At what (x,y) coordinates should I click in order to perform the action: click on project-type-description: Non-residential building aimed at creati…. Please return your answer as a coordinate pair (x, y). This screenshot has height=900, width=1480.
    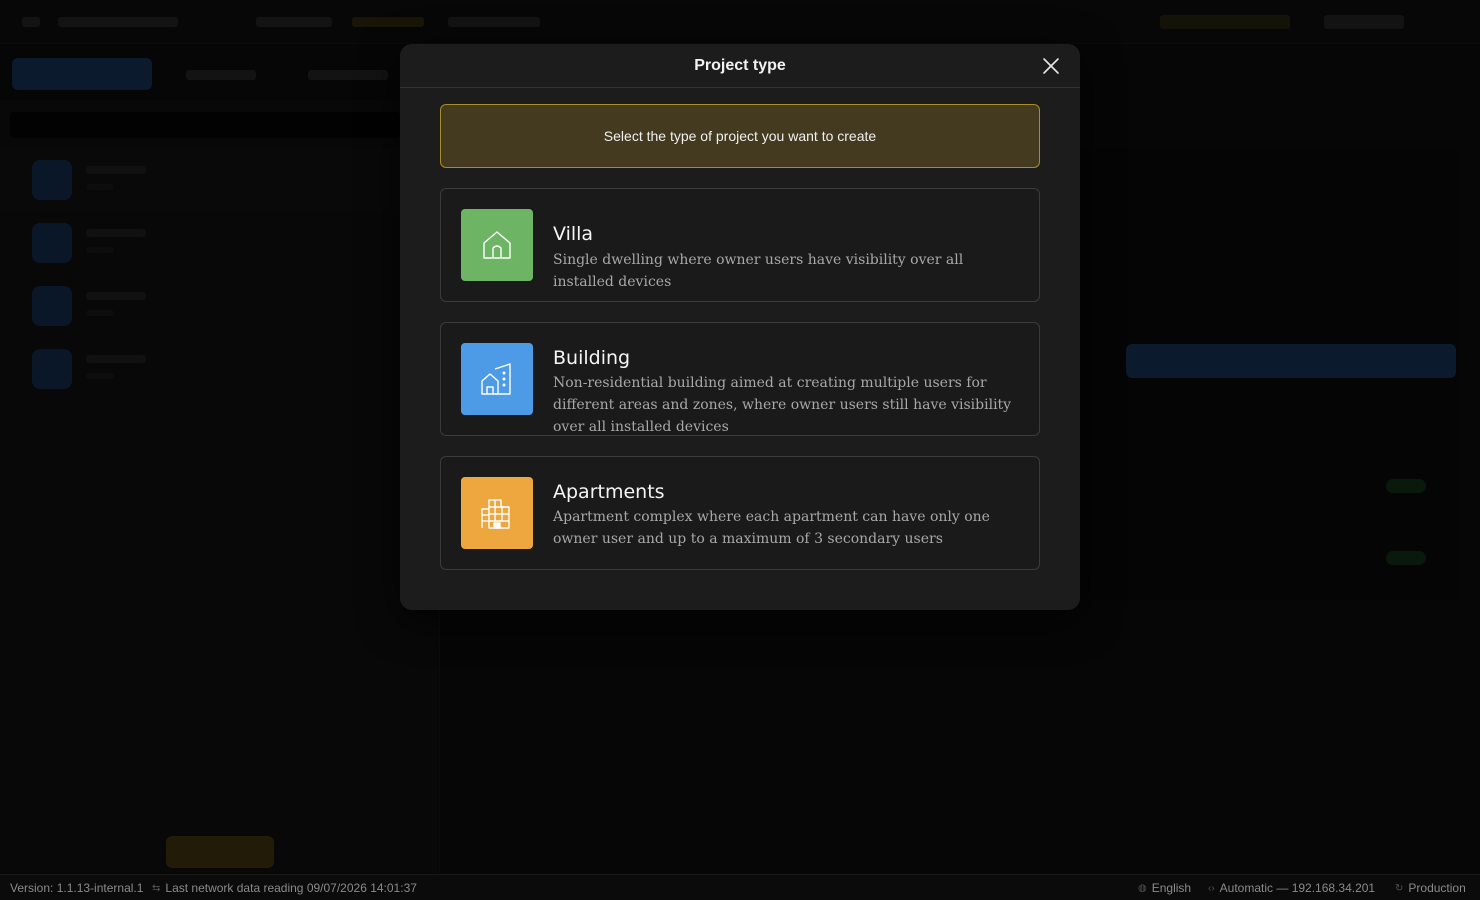
    Looking at the image, I should click on (782, 405).